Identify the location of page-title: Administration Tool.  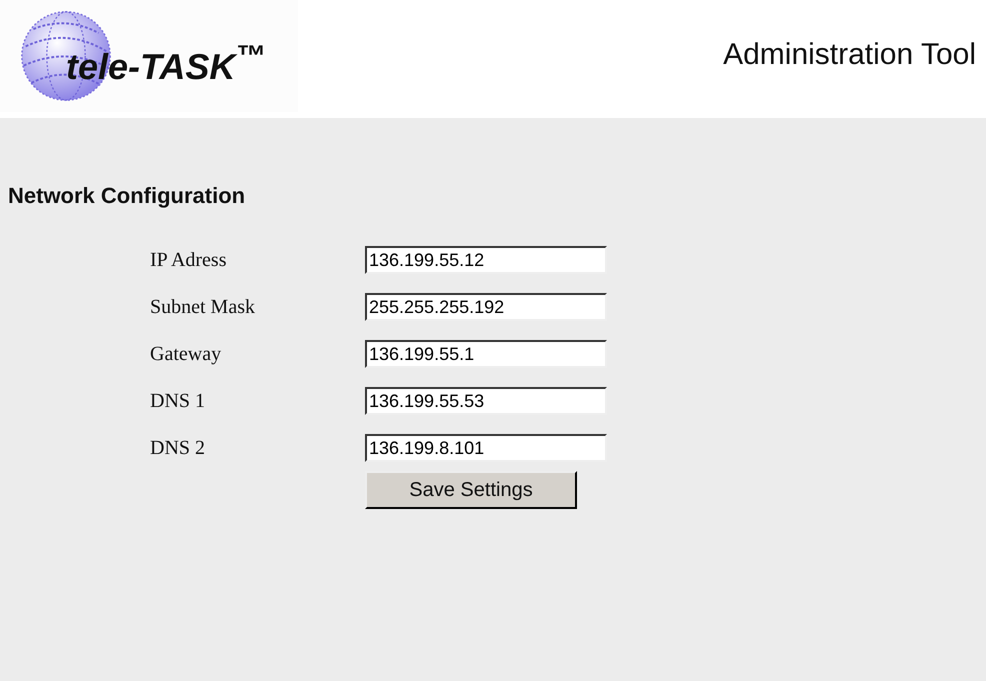
(849, 55).